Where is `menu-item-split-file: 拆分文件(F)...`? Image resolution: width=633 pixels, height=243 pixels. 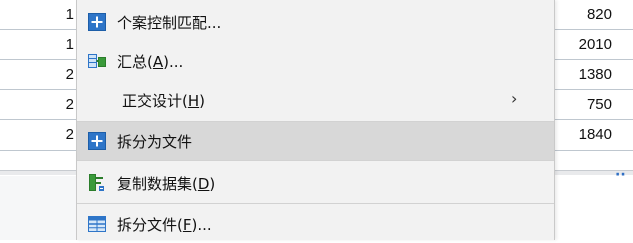
menu-item-split-file: 拆分文件(F)... is located at coordinates (315, 224).